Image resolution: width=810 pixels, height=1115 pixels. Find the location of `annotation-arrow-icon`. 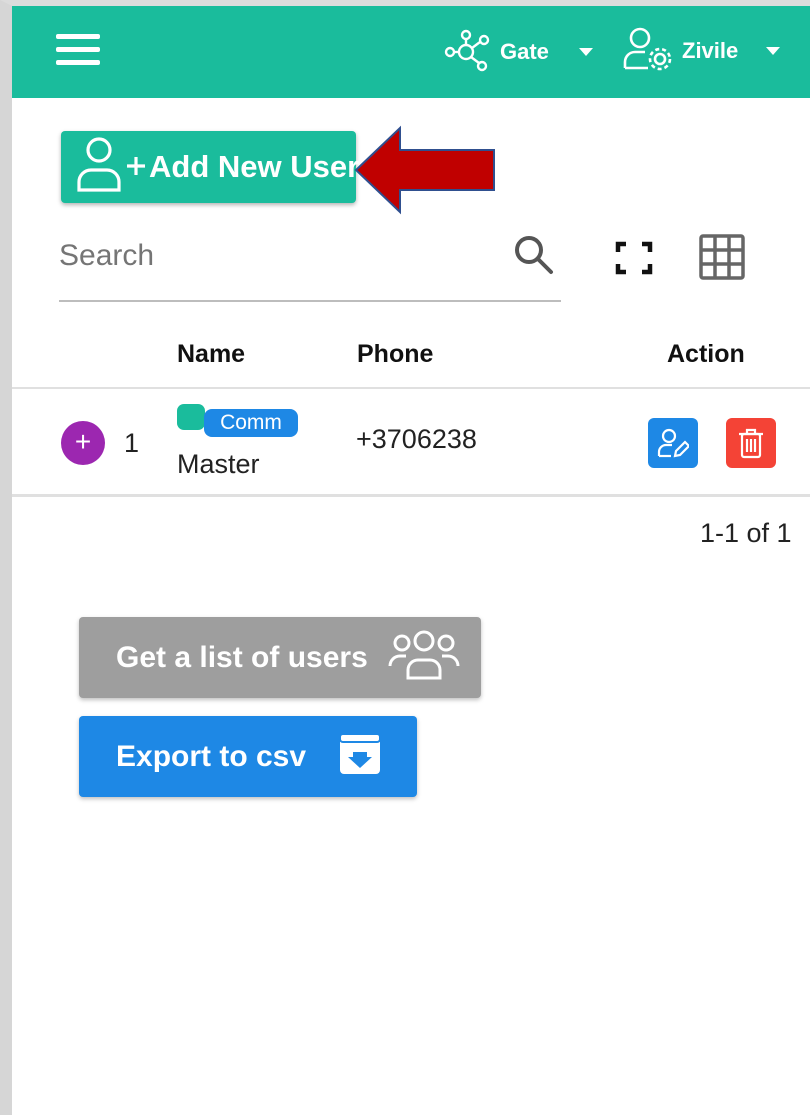

annotation-arrow-icon is located at coordinates (424, 170).